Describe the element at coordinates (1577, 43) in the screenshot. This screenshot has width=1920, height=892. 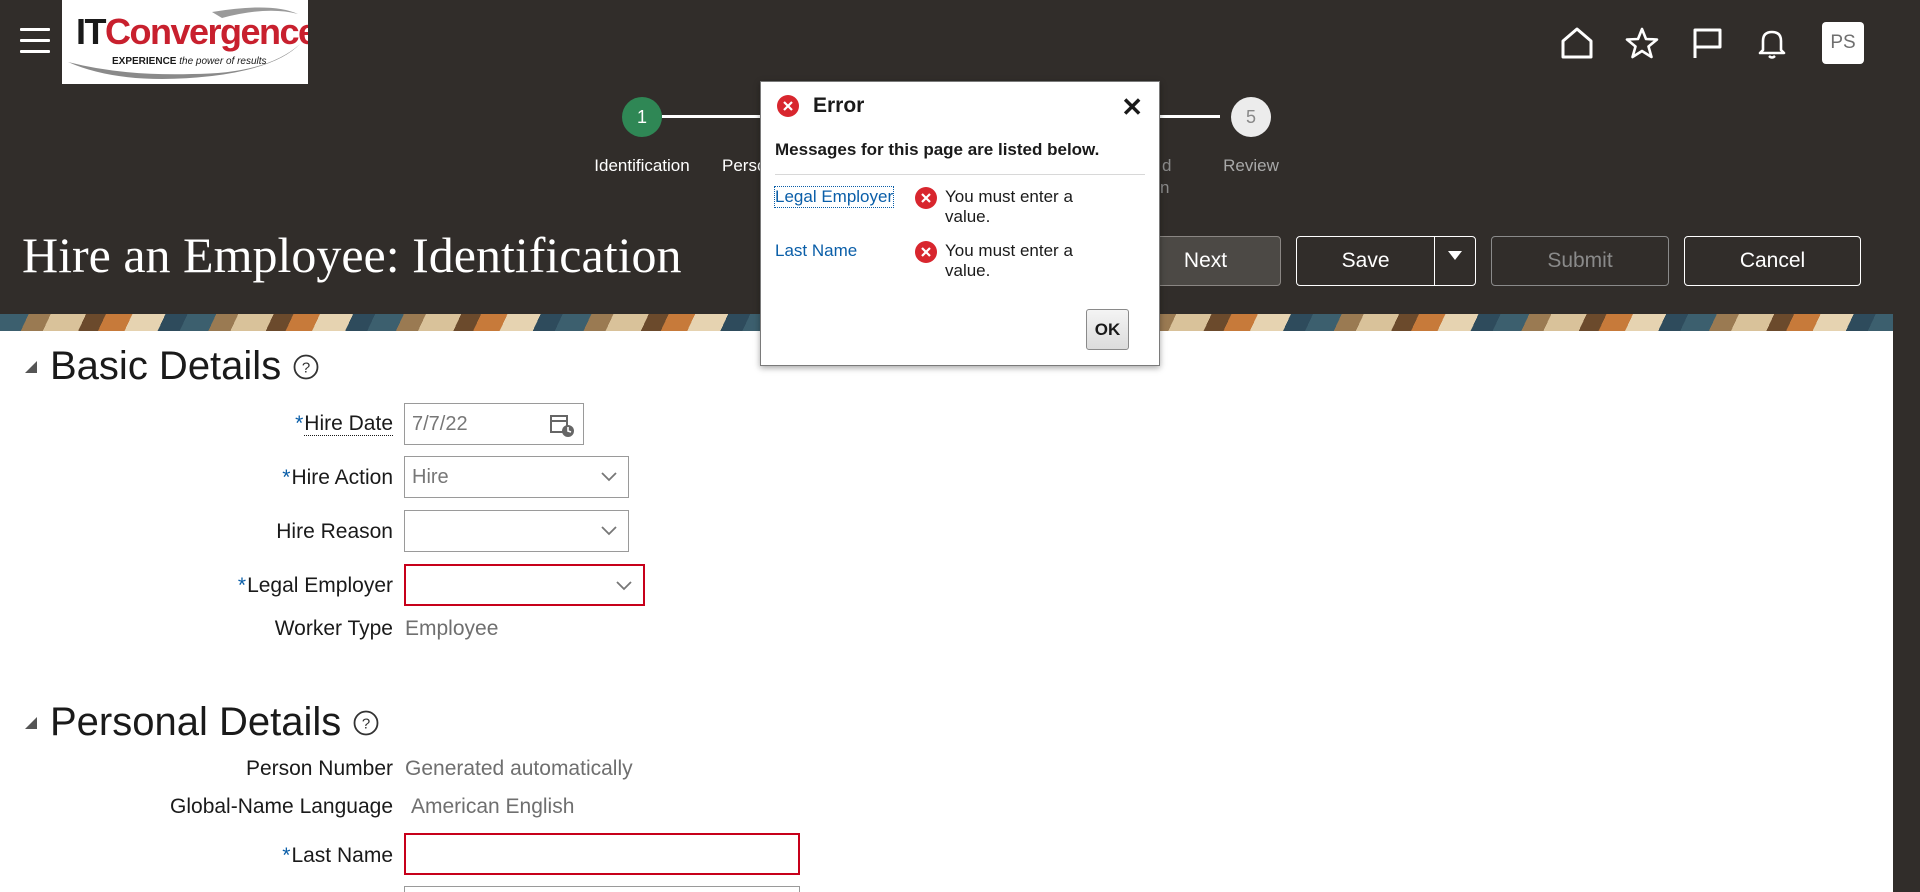
I see `home-icon` at that location.